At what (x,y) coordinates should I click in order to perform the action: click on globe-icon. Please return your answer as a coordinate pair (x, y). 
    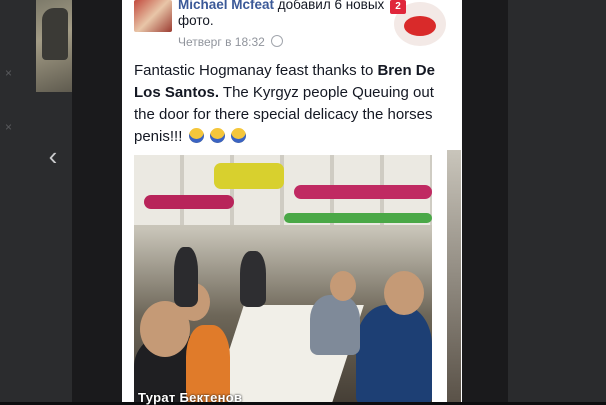
    Looking at the image, I should click on (277, 41).